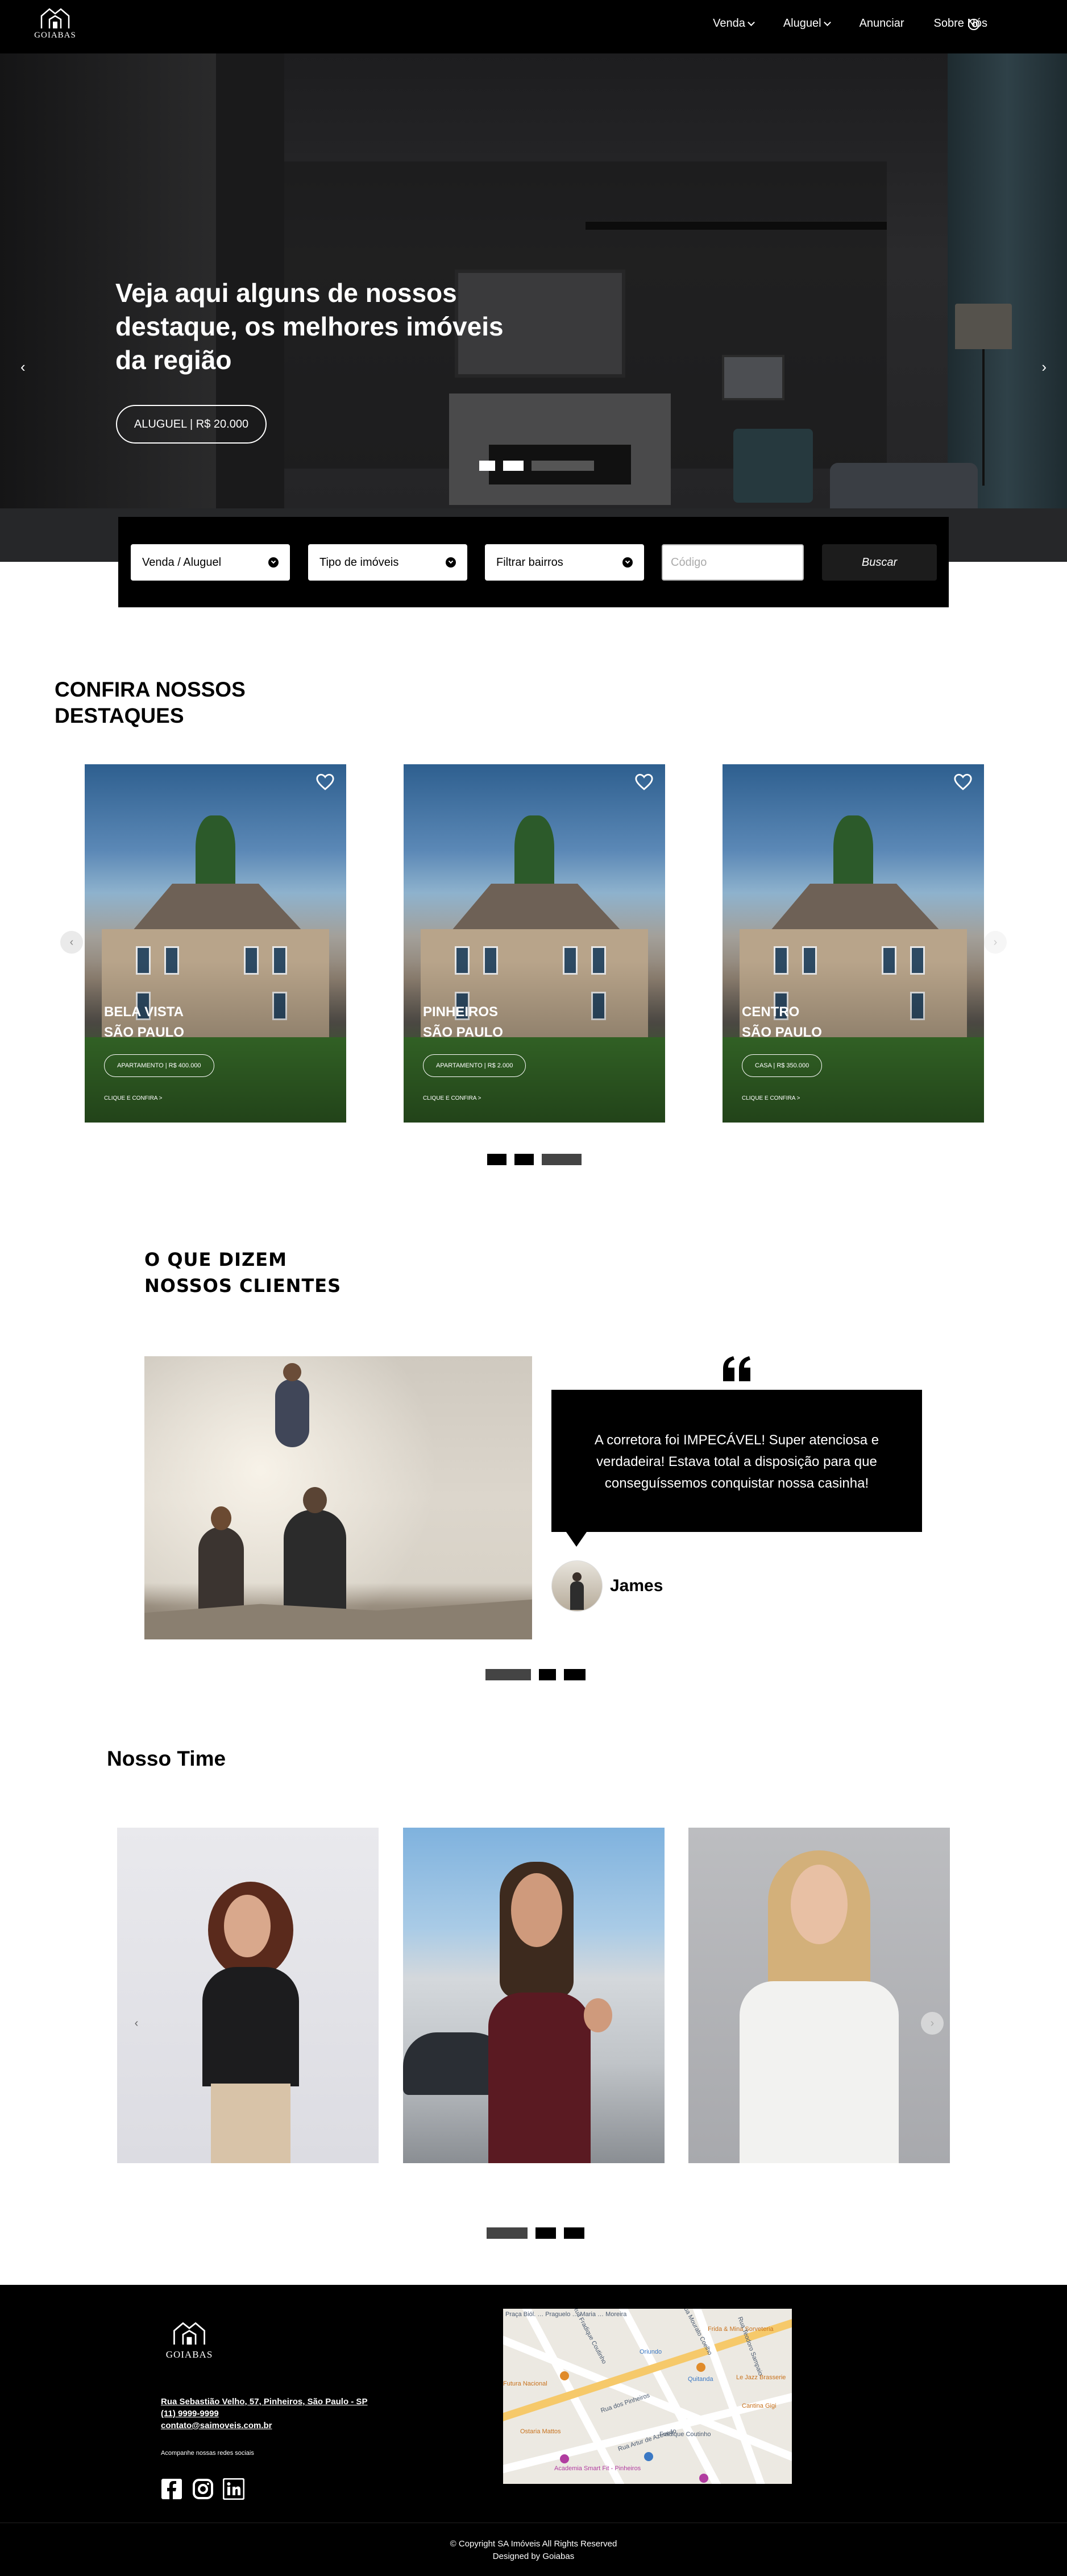 This screenshot has height=2576, width=1067. Describe the element at coordinates (144, 1022) in the screenshot. I see `property-location: BELA VISTA SÃO PAULO` at that location.